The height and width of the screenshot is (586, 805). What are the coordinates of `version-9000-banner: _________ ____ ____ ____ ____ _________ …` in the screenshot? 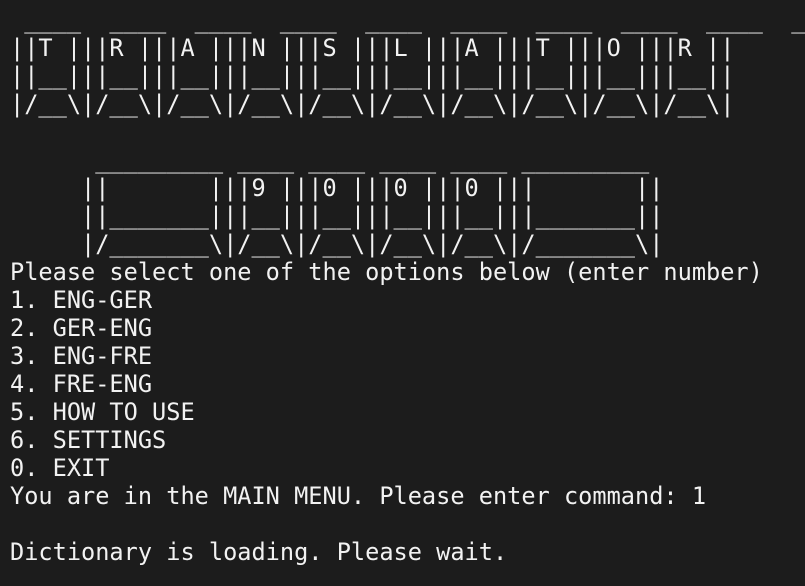 It's located at (372, 202).